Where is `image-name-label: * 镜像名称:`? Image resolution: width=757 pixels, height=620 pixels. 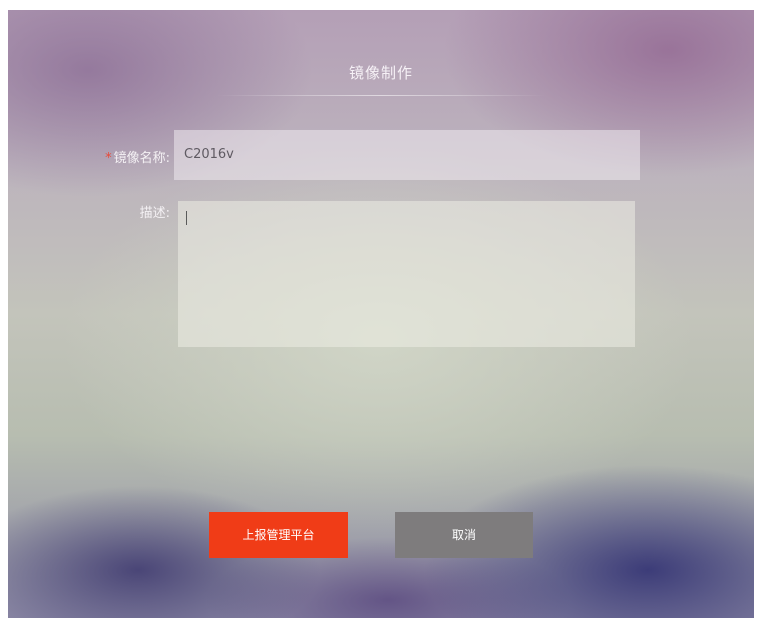
image-name-label: * 镜像名称: is located at coordinates (124, 156).